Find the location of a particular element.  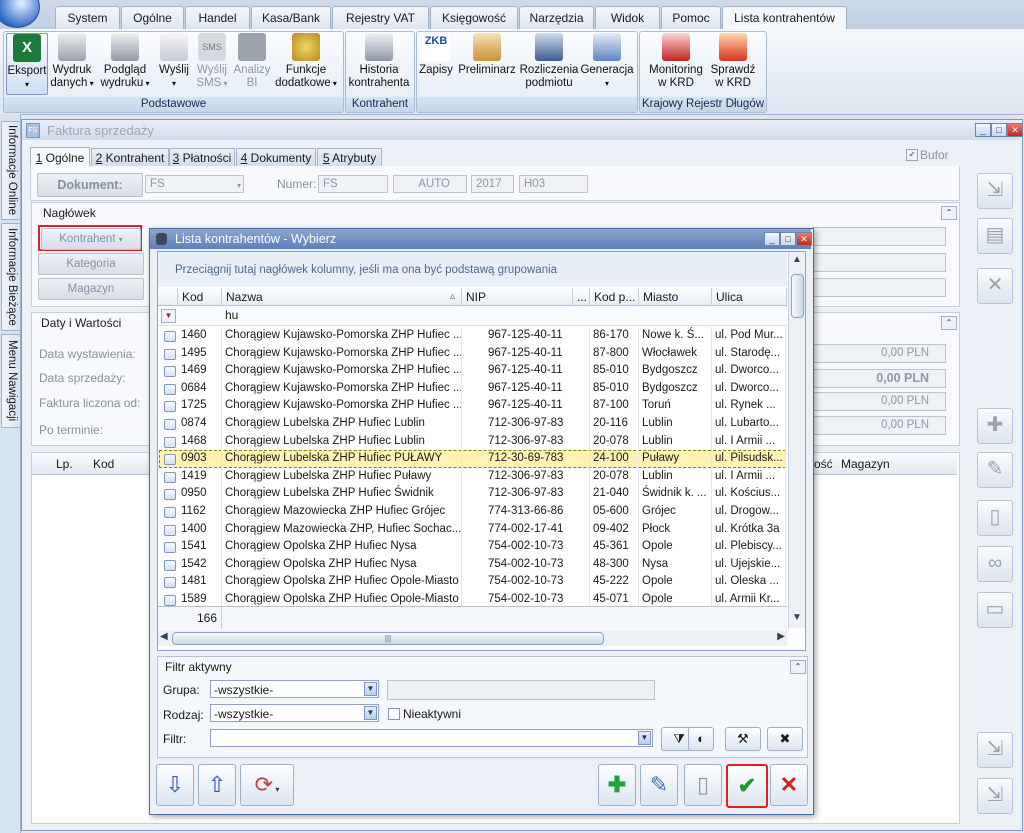

wyslij-button: Wyślij ▾ is located at coordinates (174, 61).